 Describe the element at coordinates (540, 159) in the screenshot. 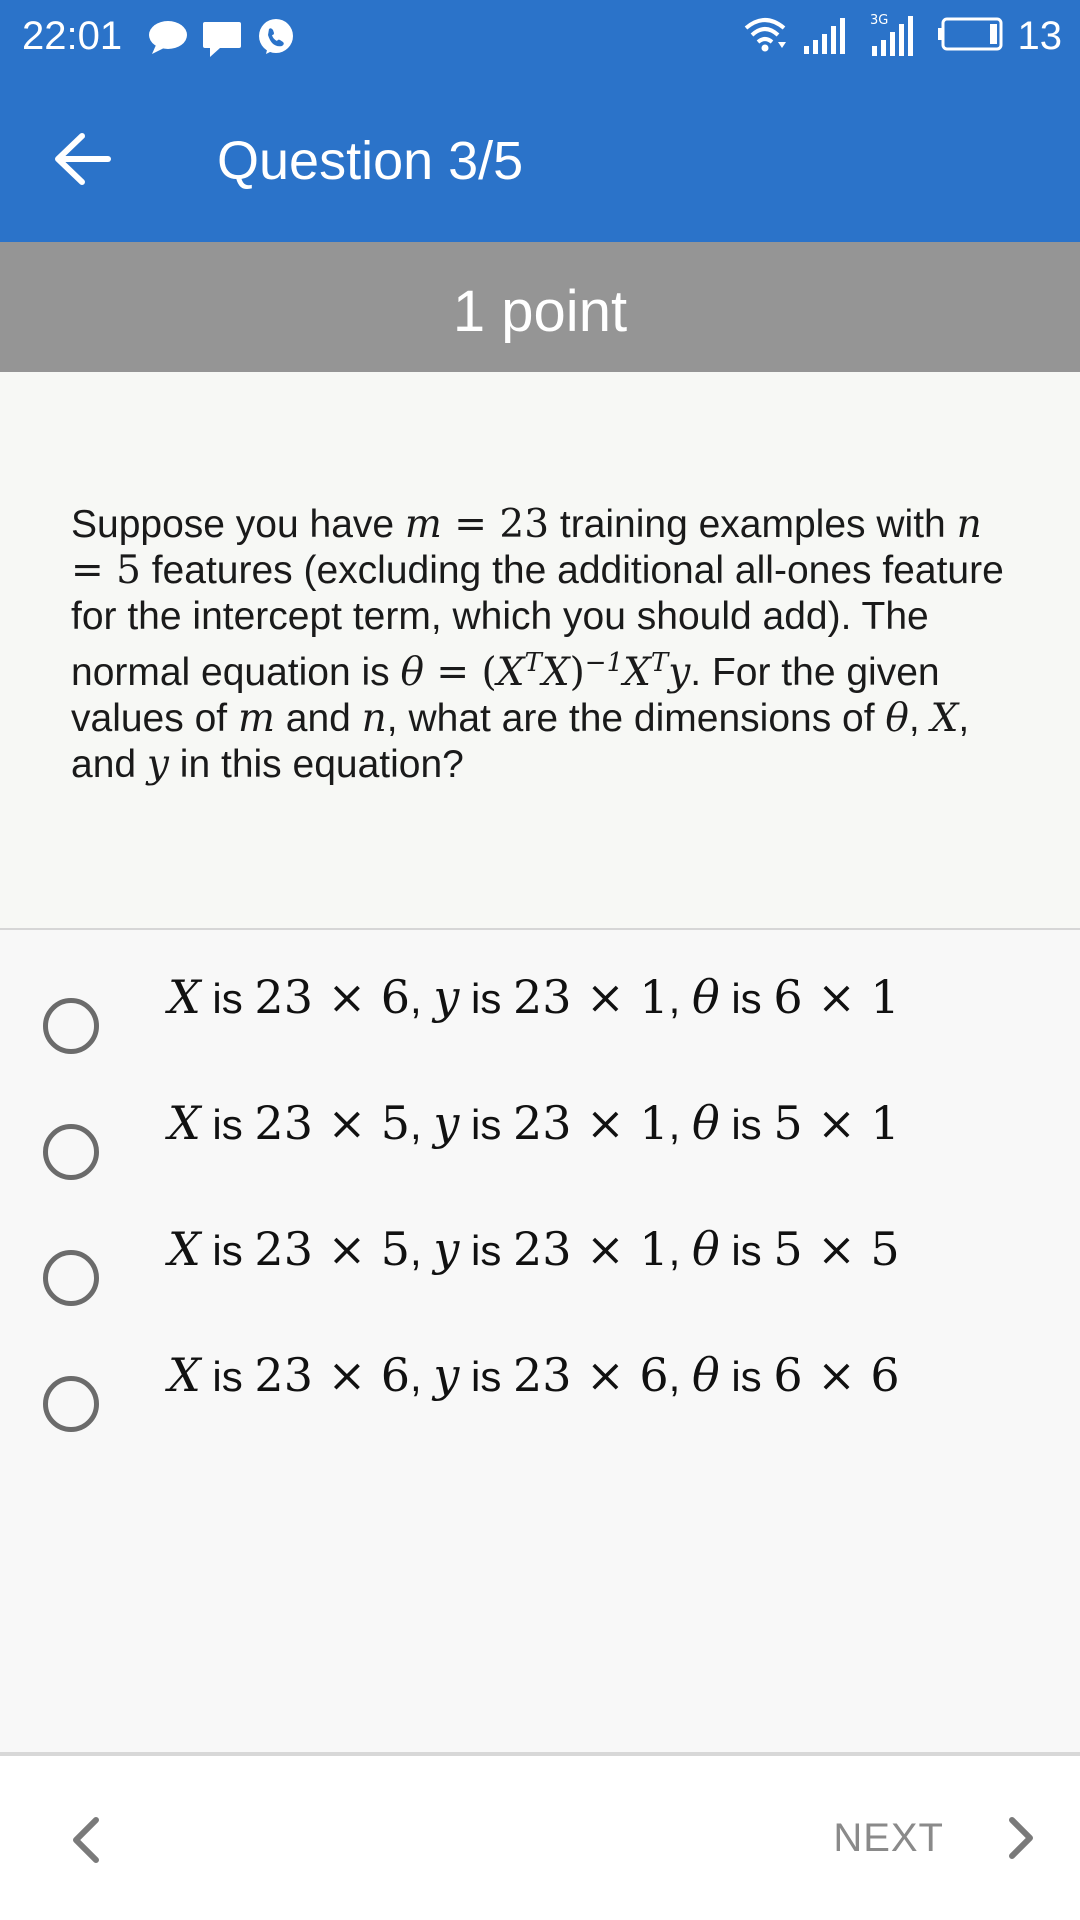

I see `app-bar: Question 3/5` at that location.